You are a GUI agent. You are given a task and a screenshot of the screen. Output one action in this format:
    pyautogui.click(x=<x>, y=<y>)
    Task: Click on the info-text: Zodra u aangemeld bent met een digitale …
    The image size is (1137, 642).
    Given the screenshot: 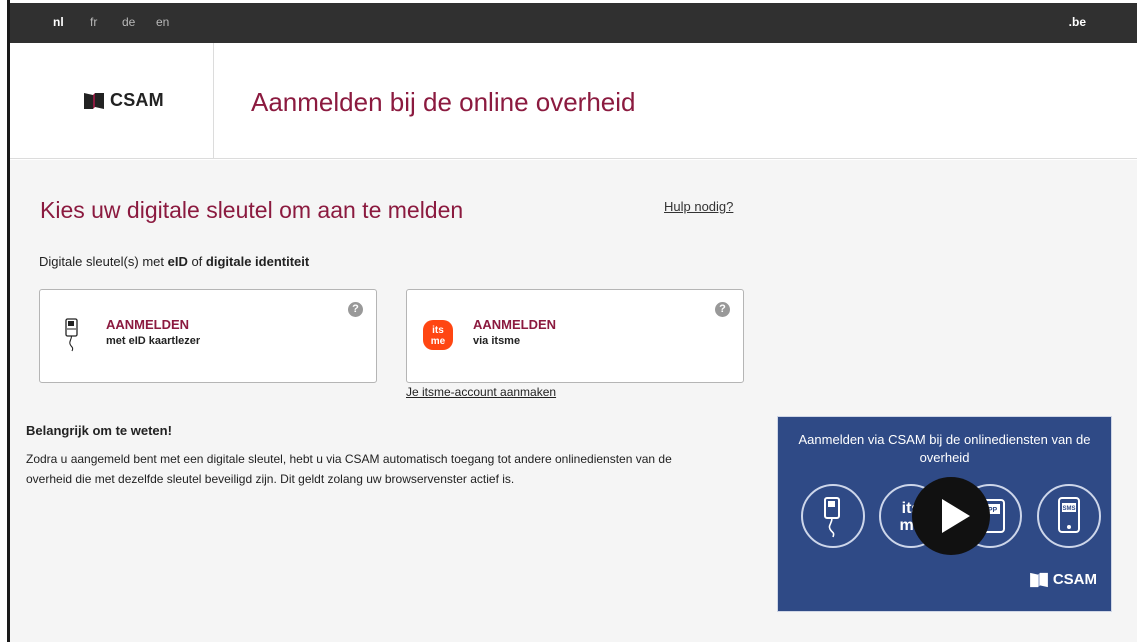 What is the action you would take?
    pyautogui.click(x=349, y=469)
    